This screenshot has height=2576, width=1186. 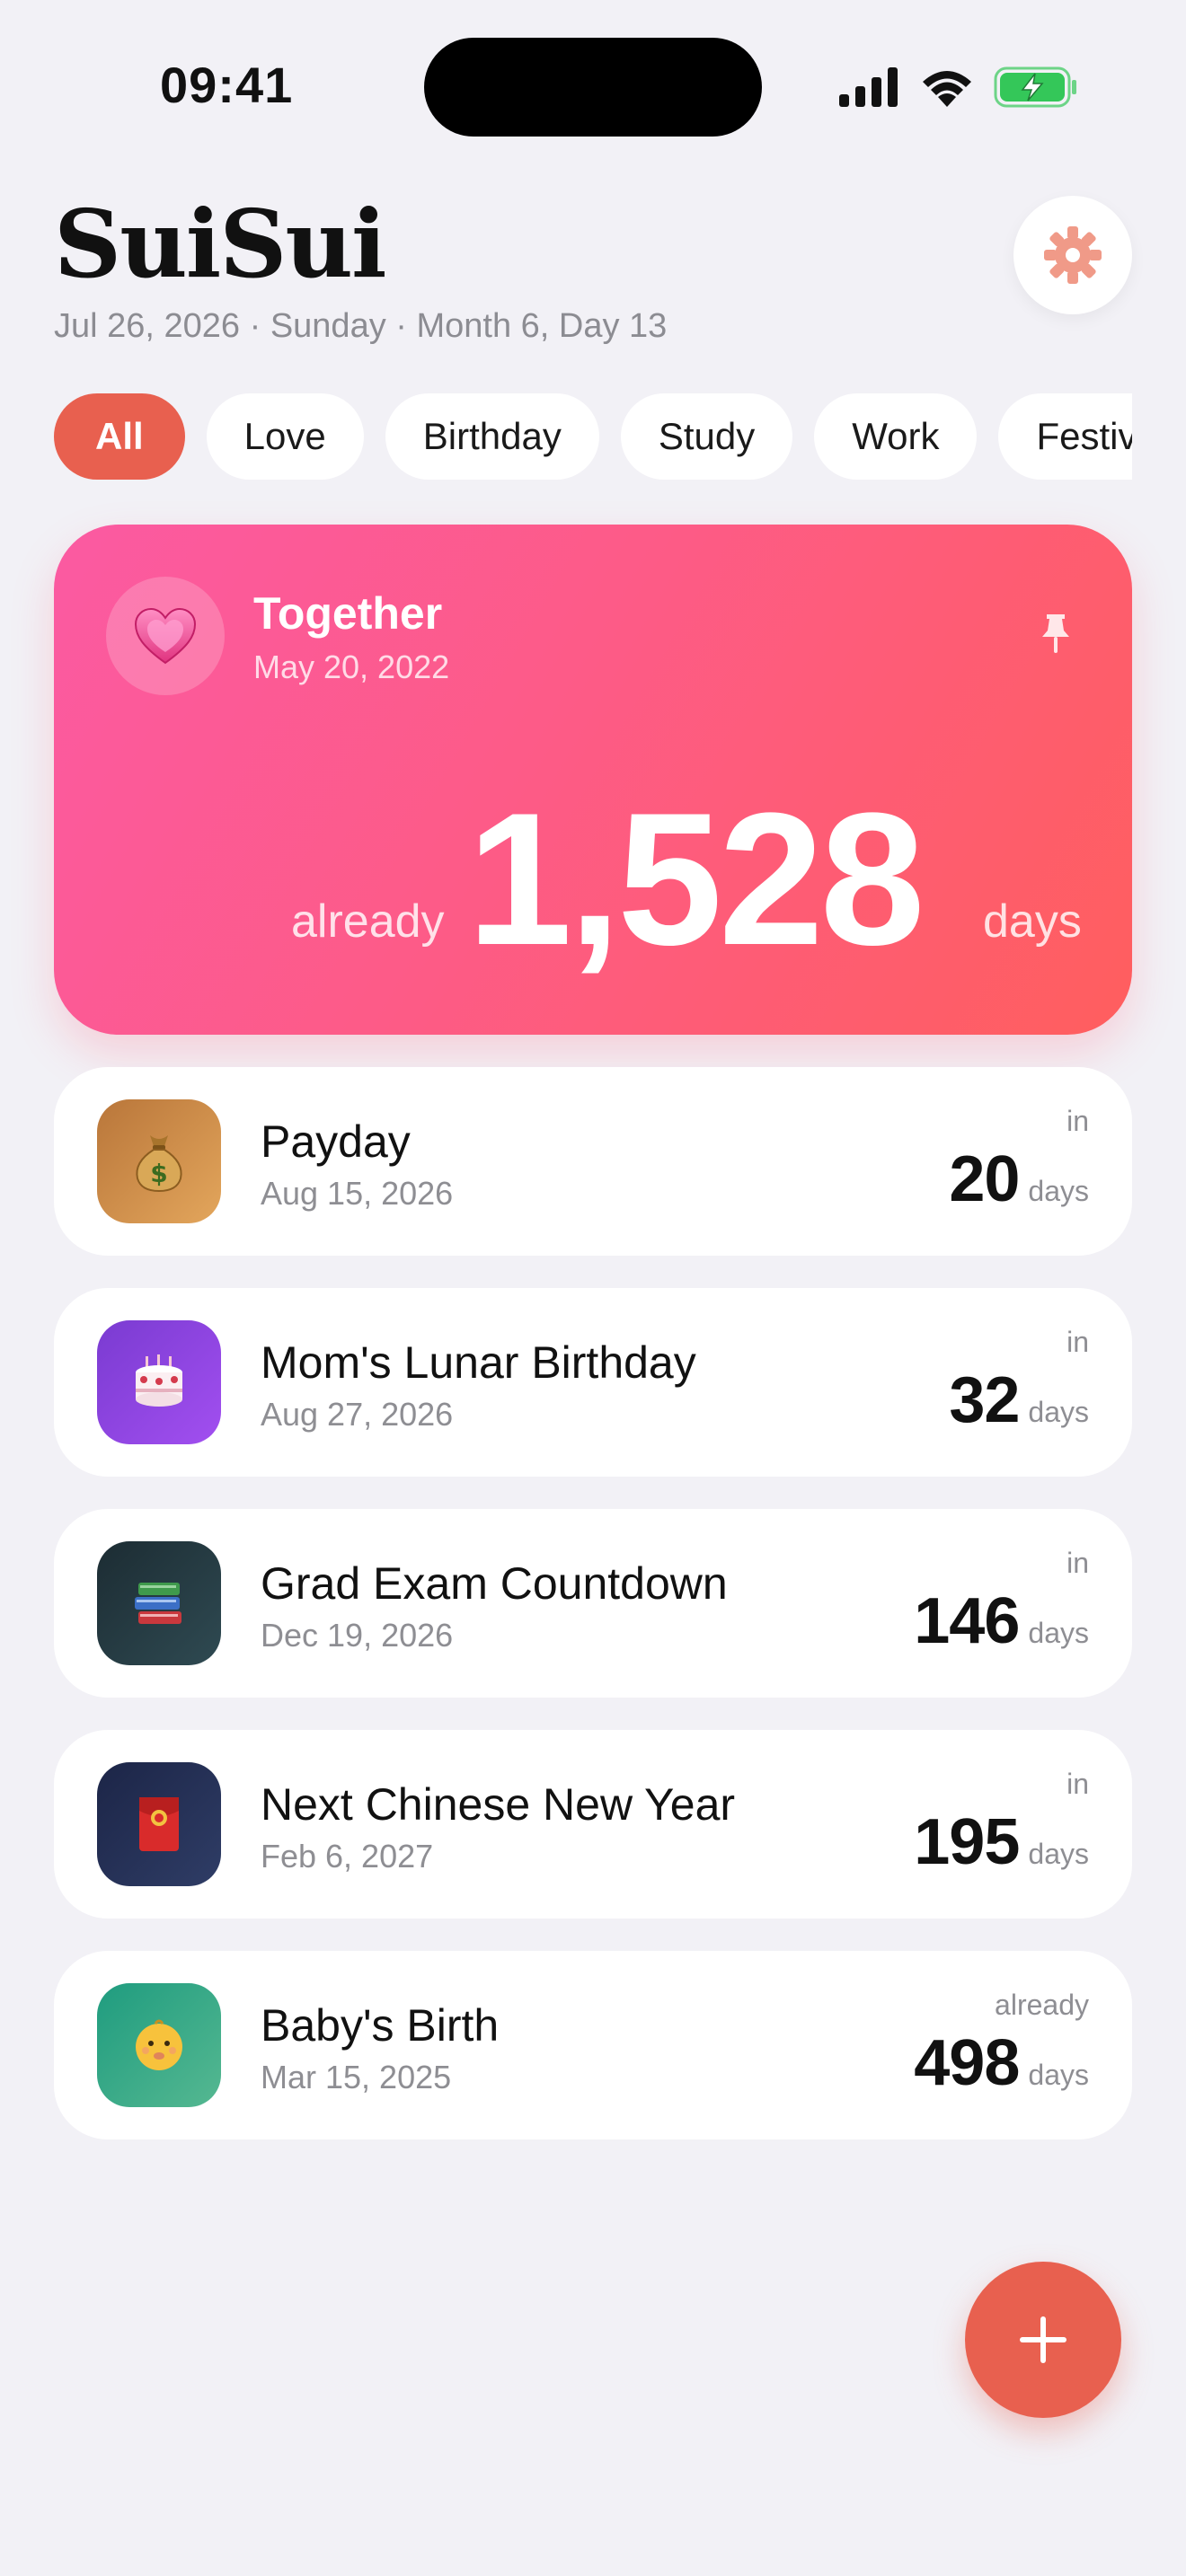 I want to click on plus-icon, so click(x=1043, y=2339).